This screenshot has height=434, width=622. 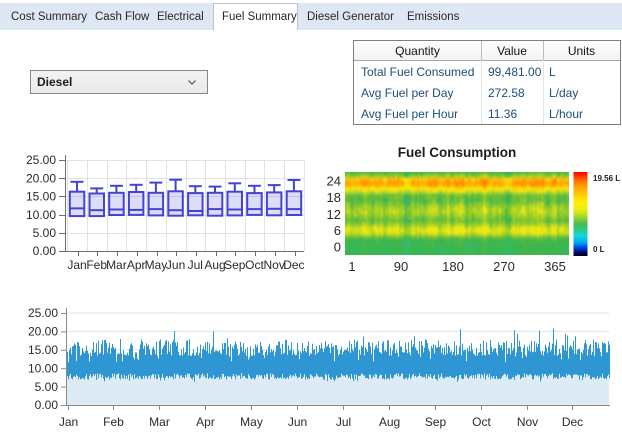 What do you see at coordinates (334, 181) in the screenshot?
I see `svg-text: 24` at bounding box center [334, 181].